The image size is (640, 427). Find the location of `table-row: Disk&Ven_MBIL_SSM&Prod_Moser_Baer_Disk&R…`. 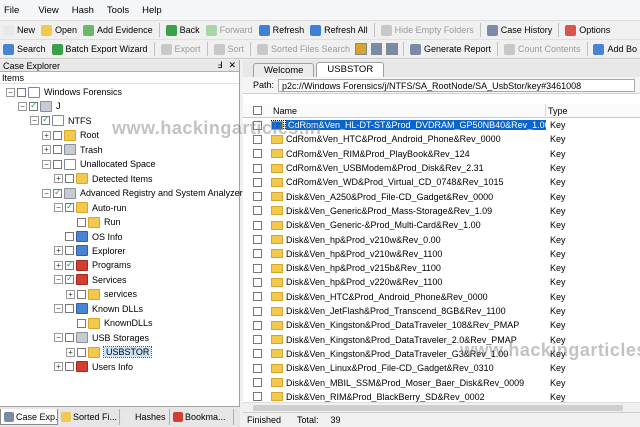

table-row: Disk&Ven_MBIL_SSM&Prod_Moser_Baer_Disk&R… is located at coordinates (441, 382).